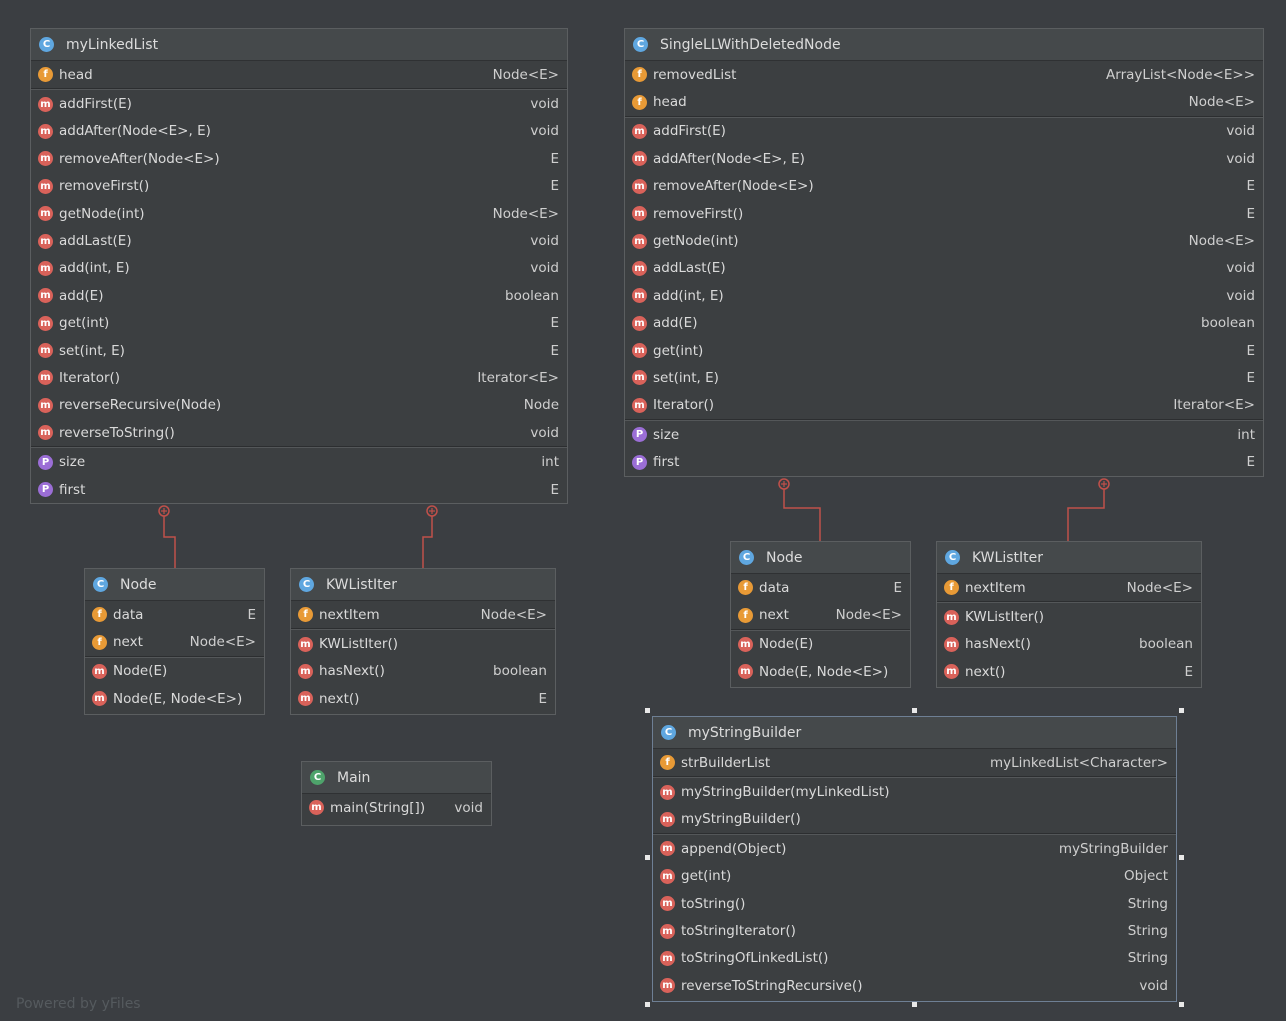 The height and width of the screenshot is (1021, 1286). Describe the element at coordinates (738, 931) in the screenshot. I see `method-name: toStringIterator()` at that location.